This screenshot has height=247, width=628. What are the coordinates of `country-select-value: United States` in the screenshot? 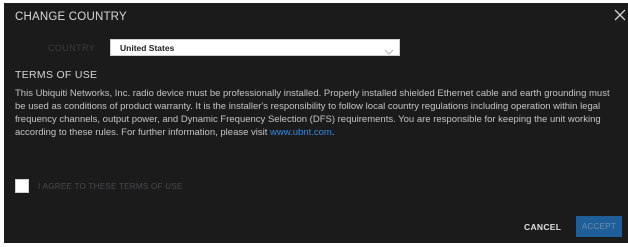 It's located at (147, 48).